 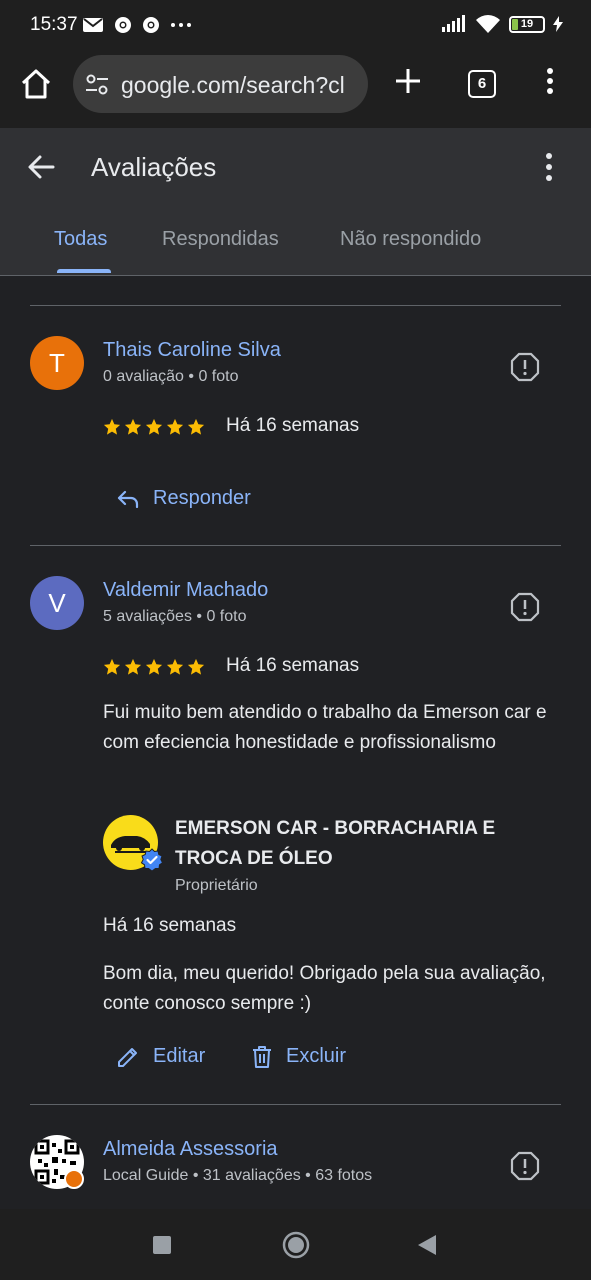 I want to click on recents-icon, so click(x=162, y=1245).